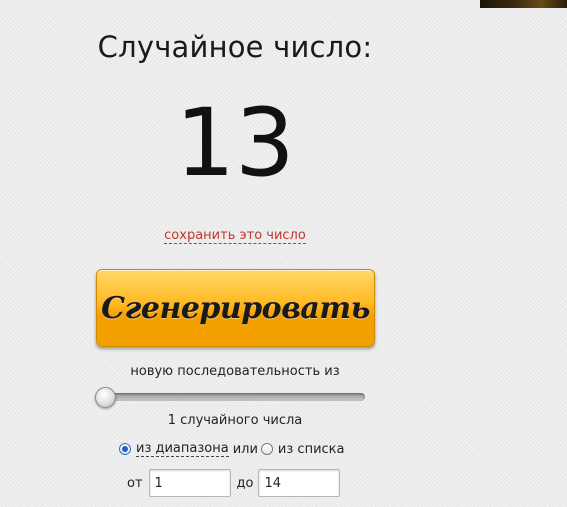 This screenshot has height=507, width=567. I want to click on count-slider-track, so click(231, 397).